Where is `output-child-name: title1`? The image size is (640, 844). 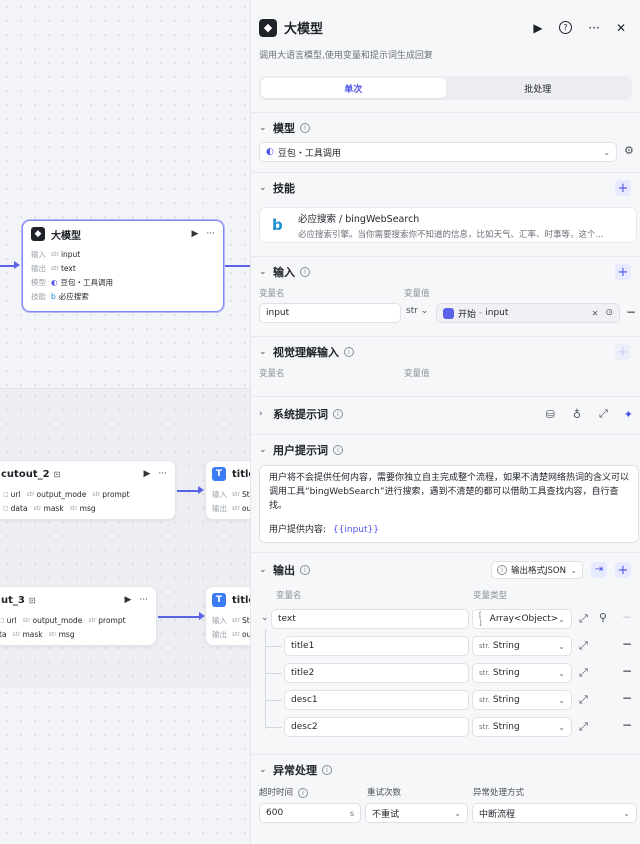 output-child-name: title1 is located at coordinates (376, 646).